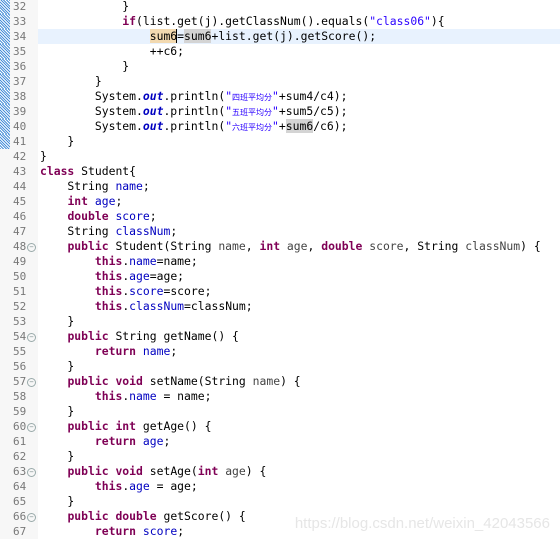 The image size is (560, 542). Describe the element at coordinates (91, 111) in the screenshot. I see `code-token: System.` at that location.